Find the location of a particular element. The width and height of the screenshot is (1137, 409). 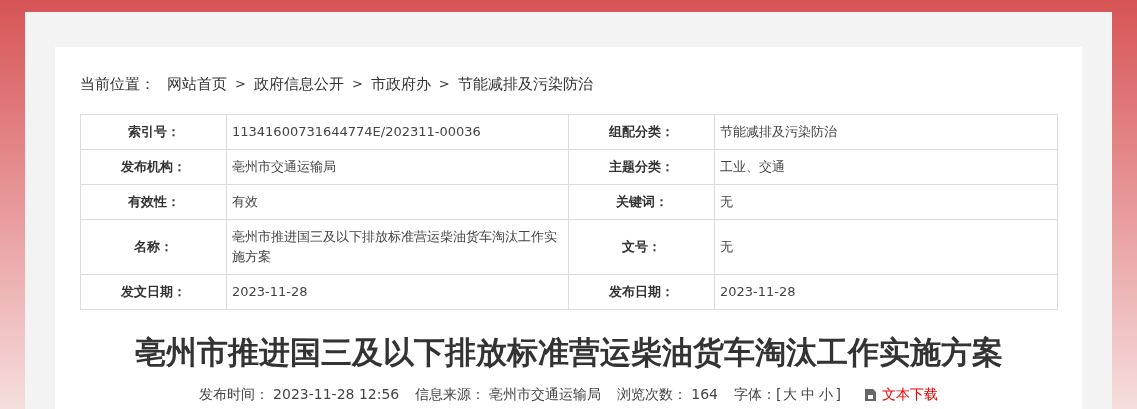

field-label: 主题分类： is located at coordinates (641, 167).